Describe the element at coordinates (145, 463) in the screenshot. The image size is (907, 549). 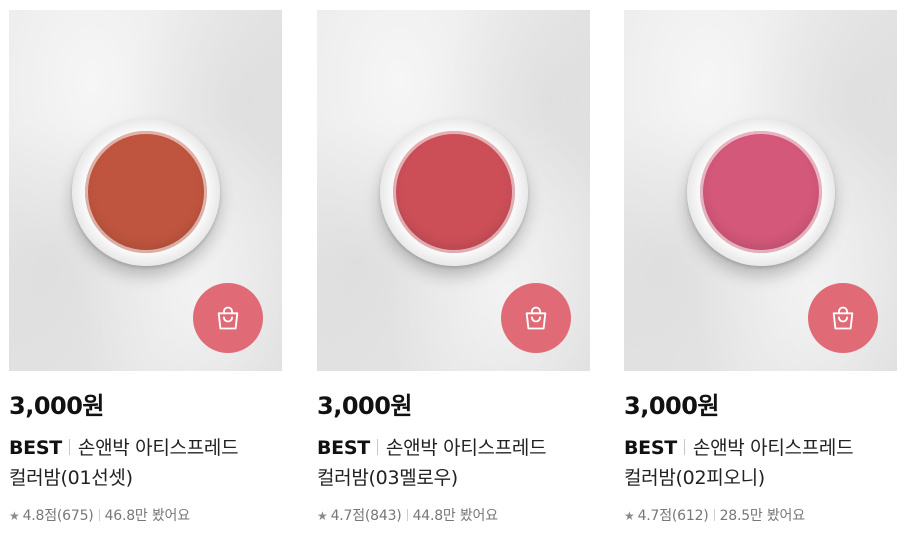
I see `product-title: BEST 손앤박 아티스프레드 컬러밤(01선셋)` at that location.